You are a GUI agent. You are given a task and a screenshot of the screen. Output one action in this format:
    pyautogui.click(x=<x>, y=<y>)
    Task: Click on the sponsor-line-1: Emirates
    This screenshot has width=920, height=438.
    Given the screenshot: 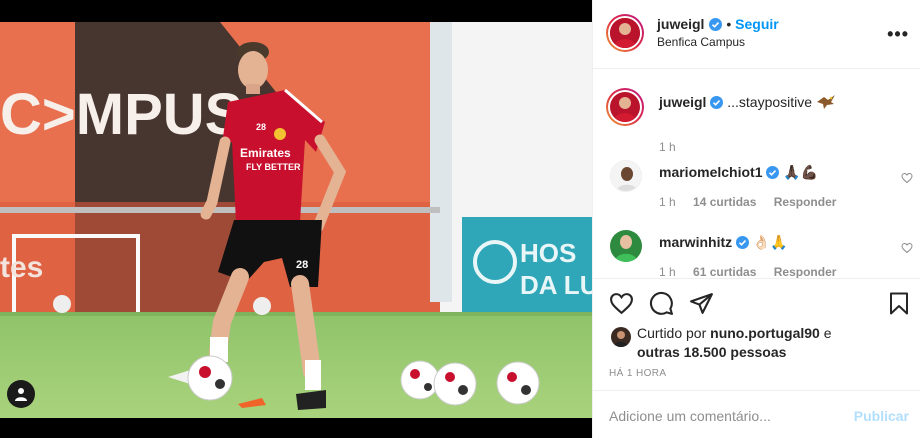 What is the action you would take?
    pyautogui.click(x=265, y=153)
    